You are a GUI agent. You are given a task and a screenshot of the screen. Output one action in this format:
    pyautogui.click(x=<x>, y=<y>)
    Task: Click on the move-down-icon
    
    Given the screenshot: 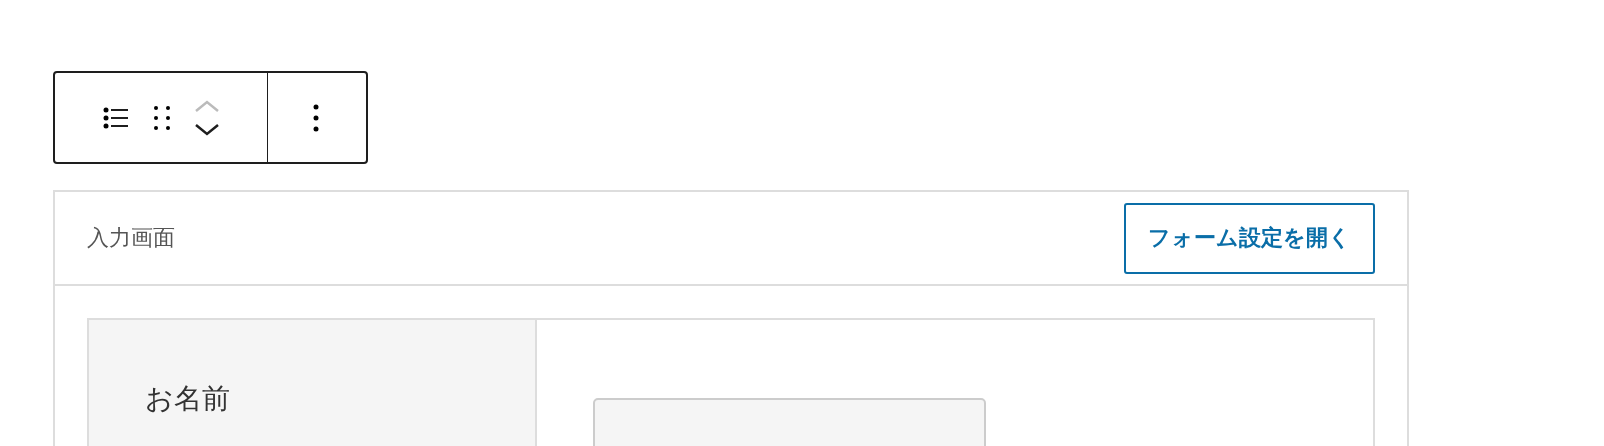 What is the action you would take?
    pyautogui.click(x=207, y=129)
    